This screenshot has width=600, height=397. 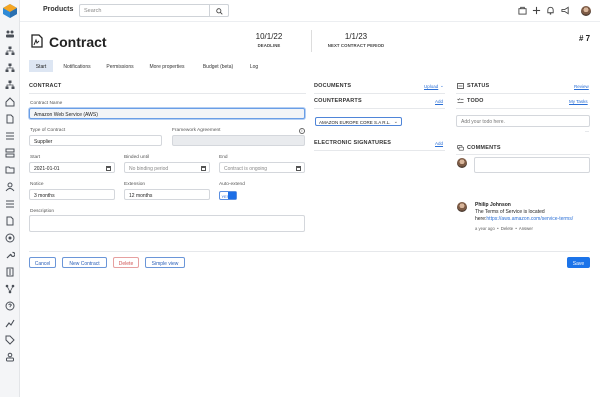 I want to click on bell-icon, so click(x=550, y=10).